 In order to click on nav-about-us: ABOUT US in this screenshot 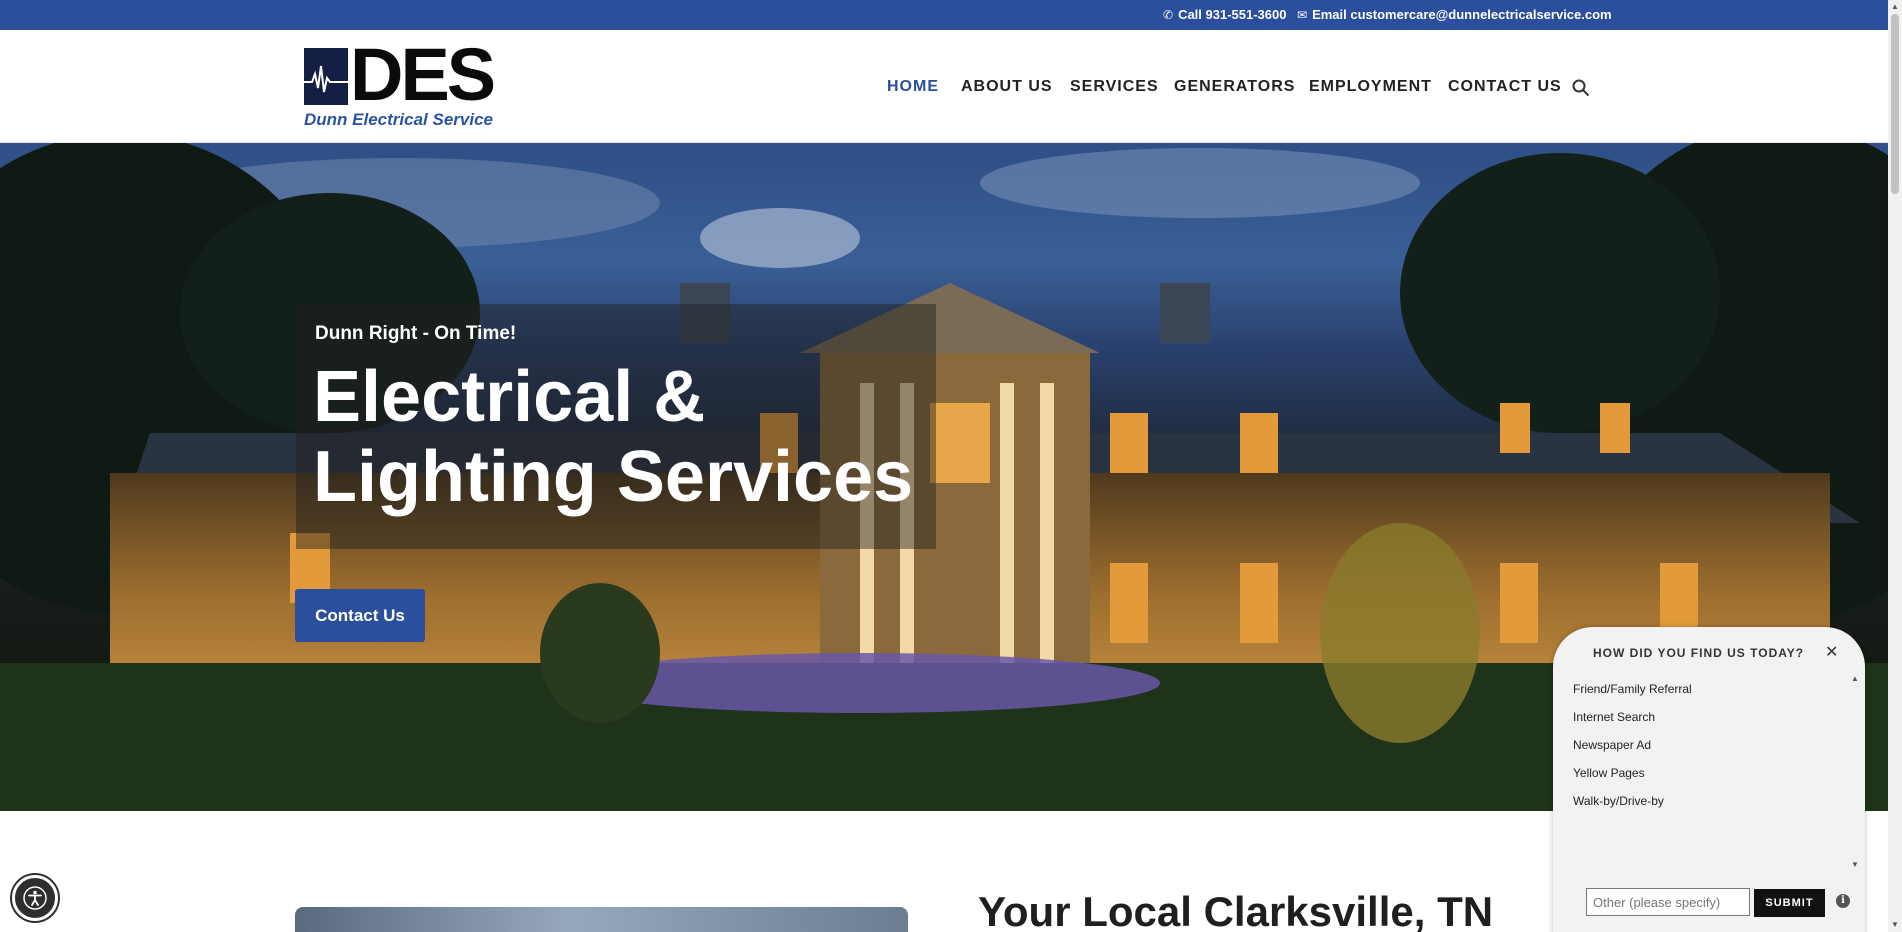, I will do `click(1007, 87)`.